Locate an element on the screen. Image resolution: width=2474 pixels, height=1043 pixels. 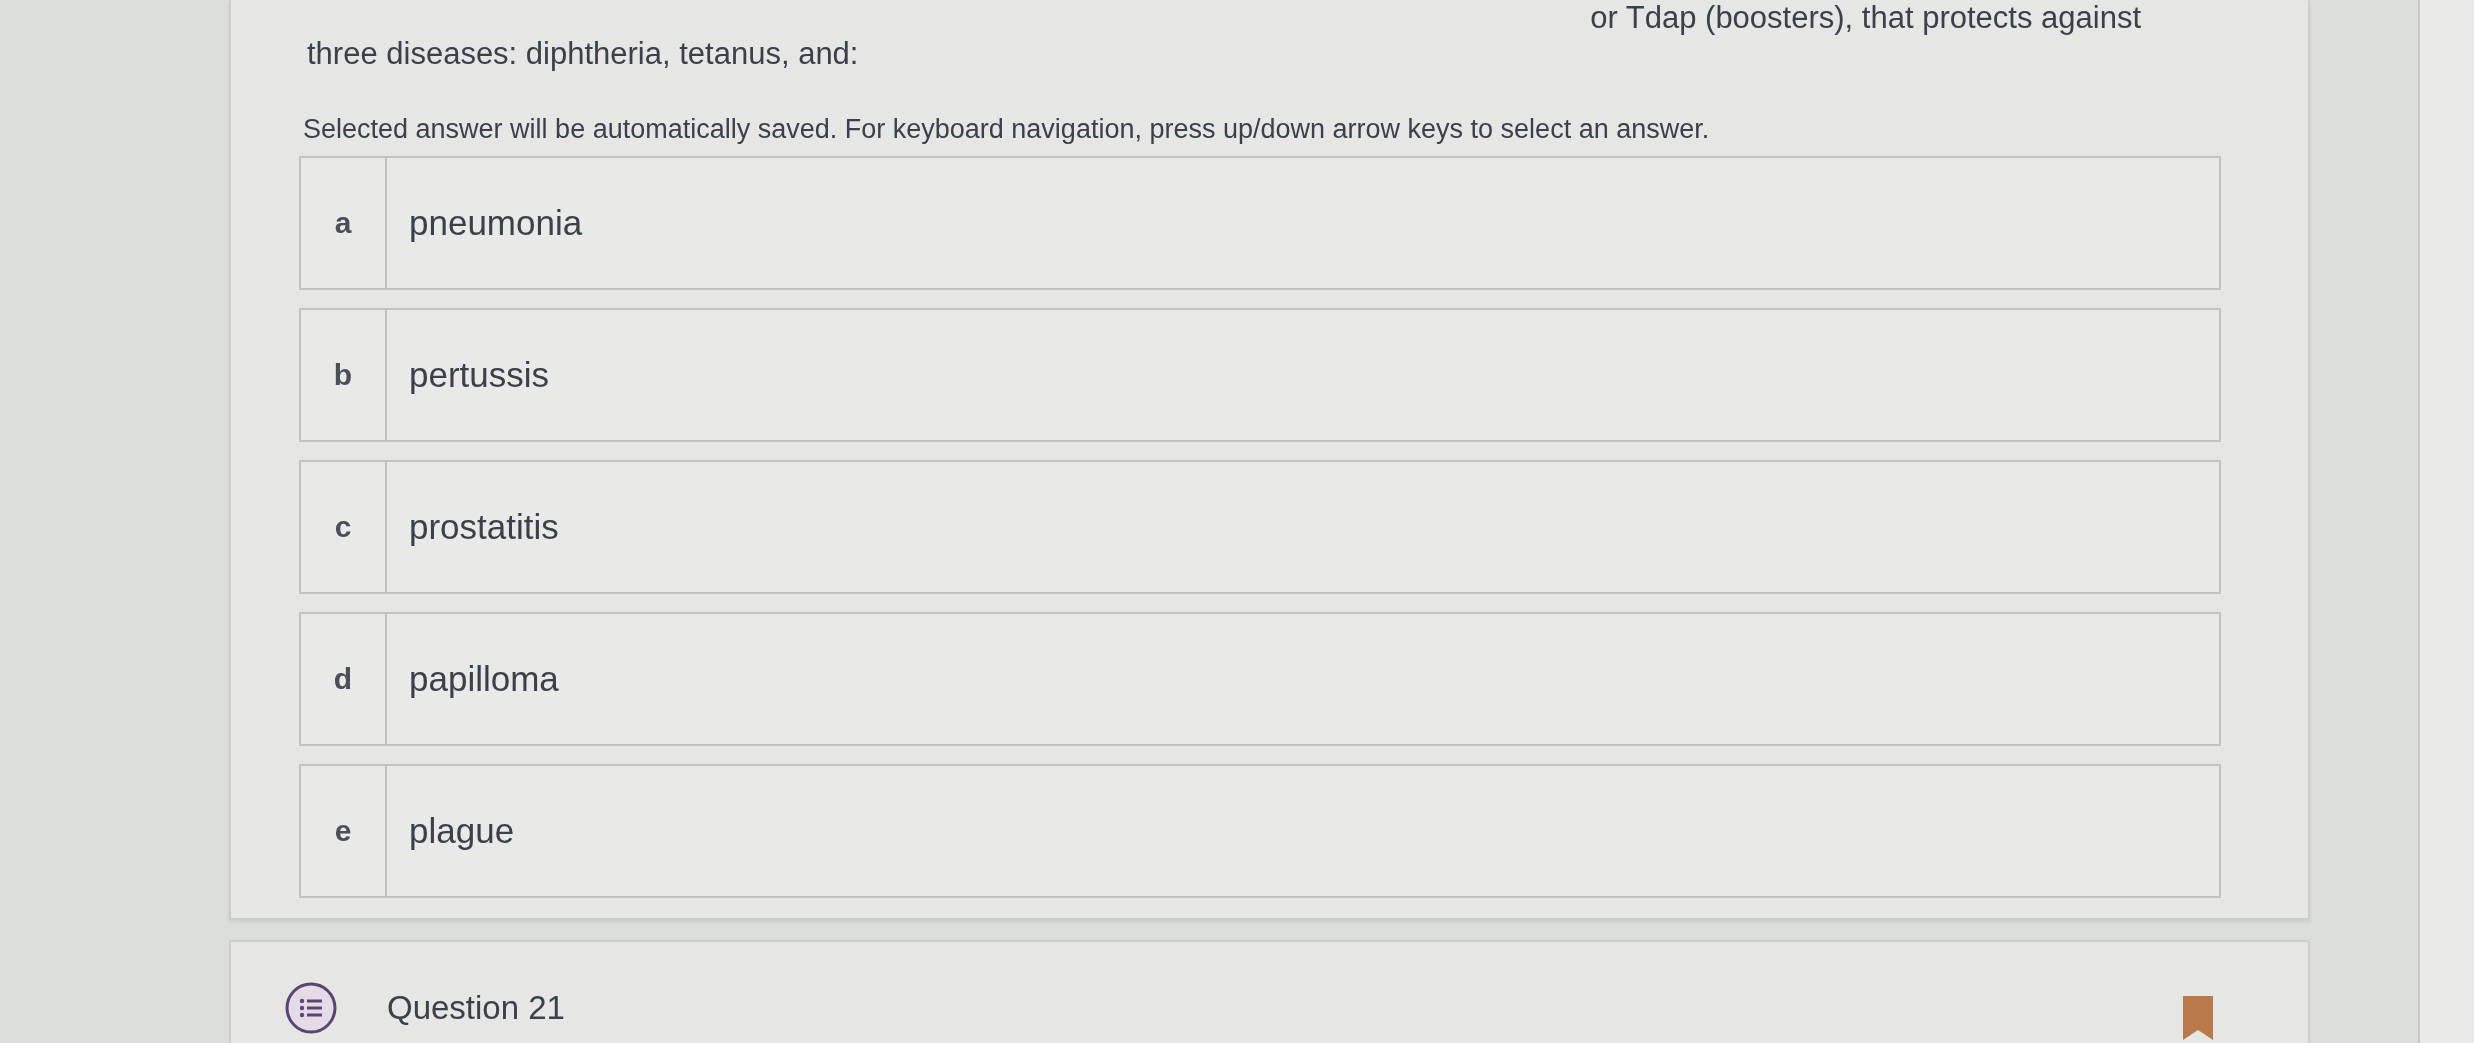
option-label: plague is located at coordinates (462, 831).